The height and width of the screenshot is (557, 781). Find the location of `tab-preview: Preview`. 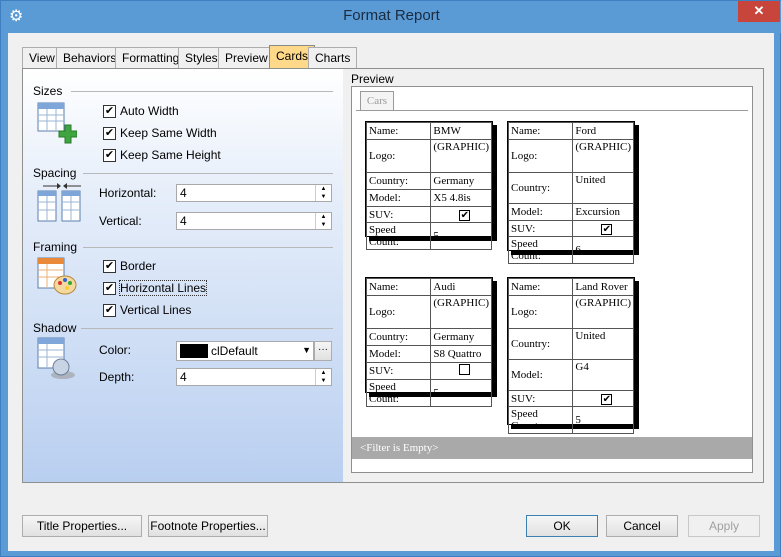

tab-preview: Preview is located at coordinates (246, 58).